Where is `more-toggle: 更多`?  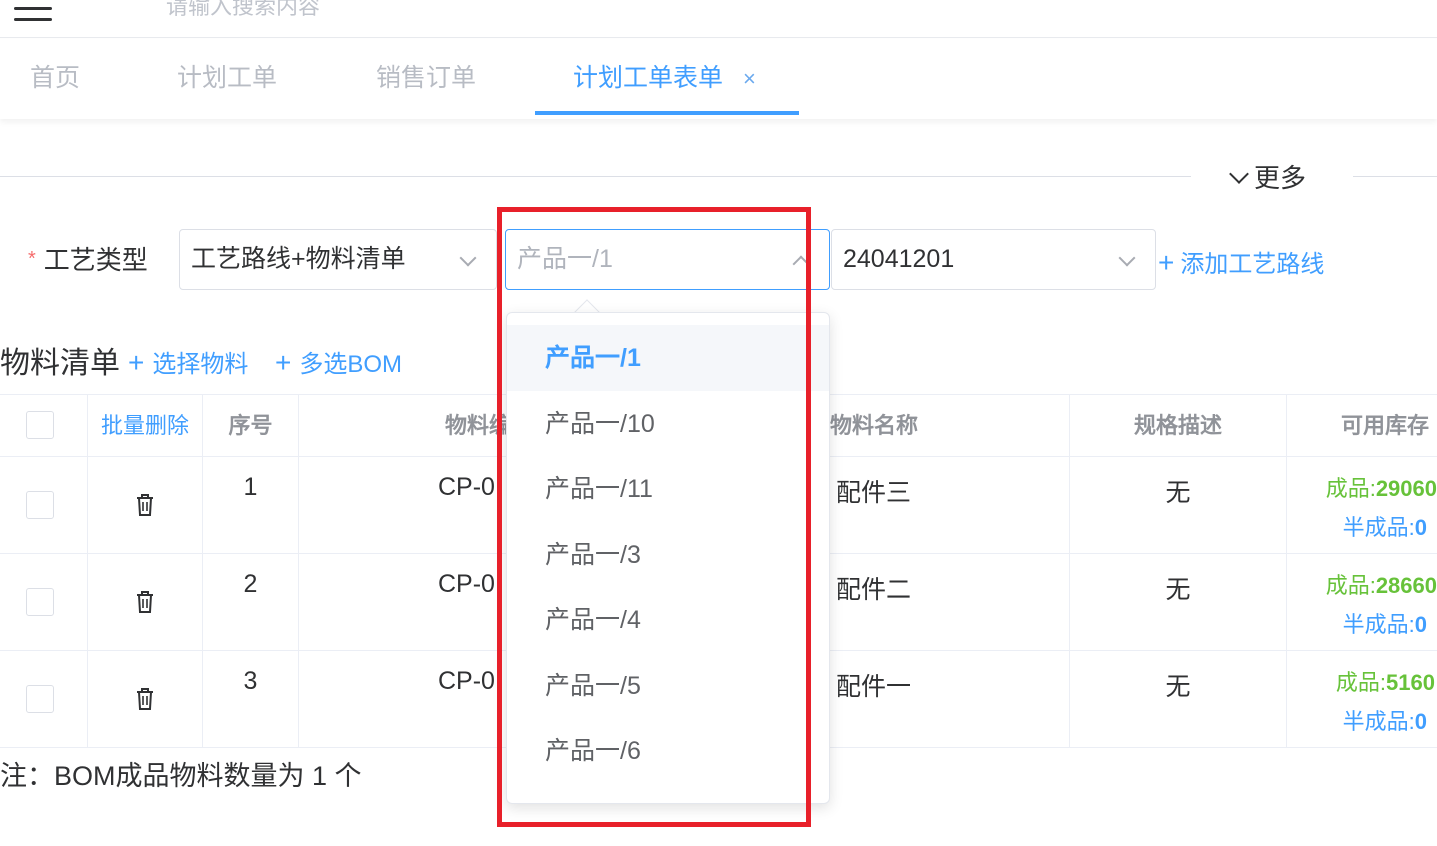 more-toggle: 更多 is located at coordinates (1268, 176).